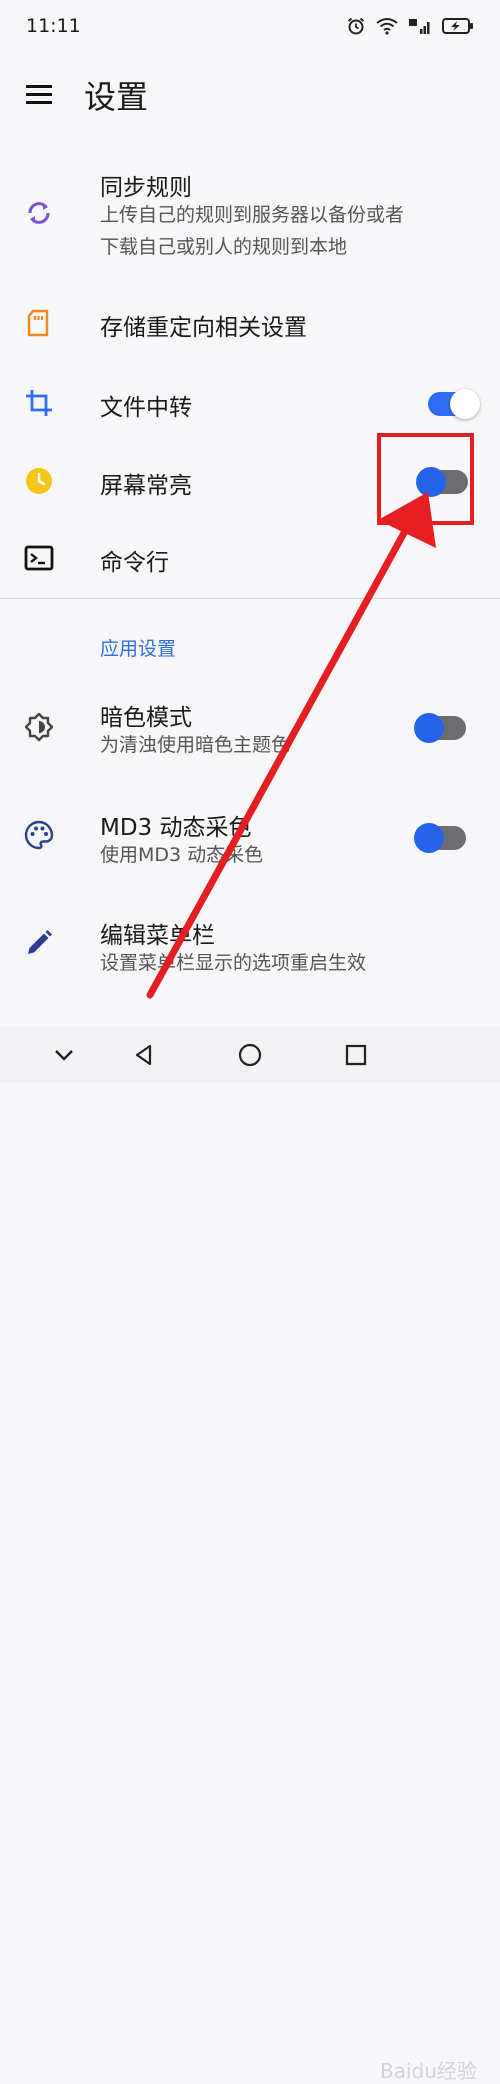 The width and height of the screenshot is (500, 2084). I want to click on setting-title: 命令行, so click(134, 563).